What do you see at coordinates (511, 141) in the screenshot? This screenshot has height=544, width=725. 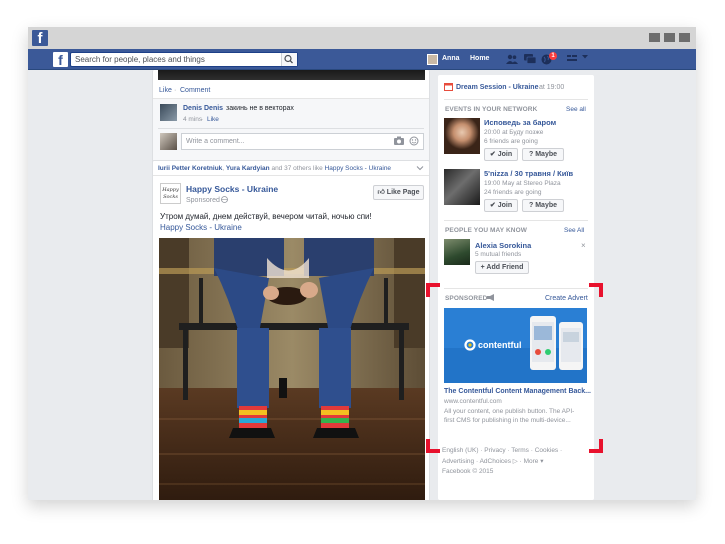 I see `event-friends-going: 6 friends are going` at bounding box center [511, 141].